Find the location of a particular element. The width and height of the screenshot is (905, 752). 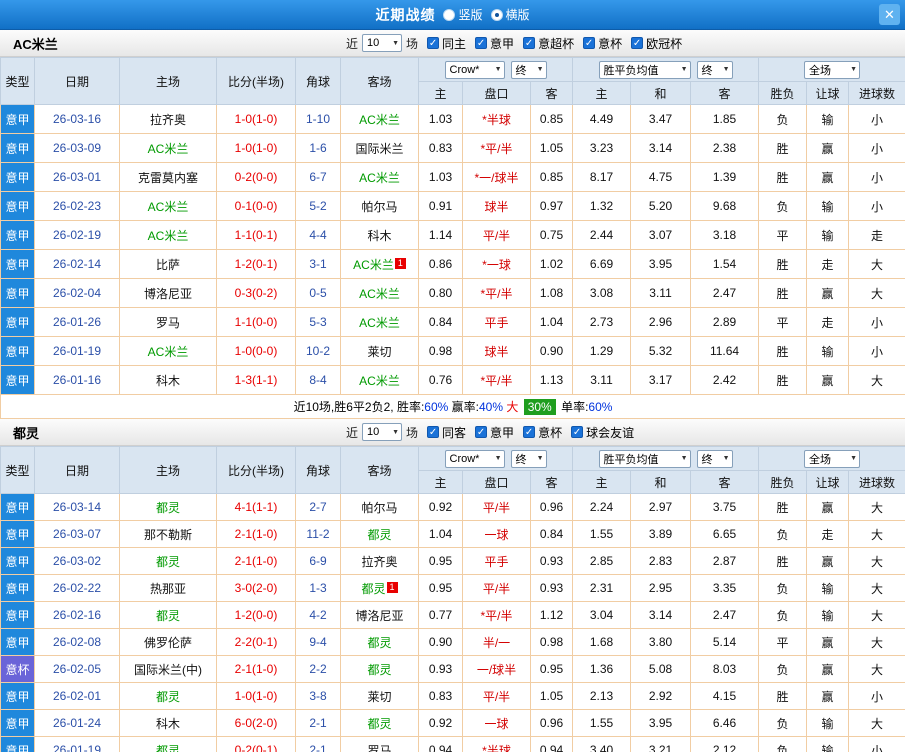

radio-vertical-layout: 竖版 is located at coordinates (463, 14).